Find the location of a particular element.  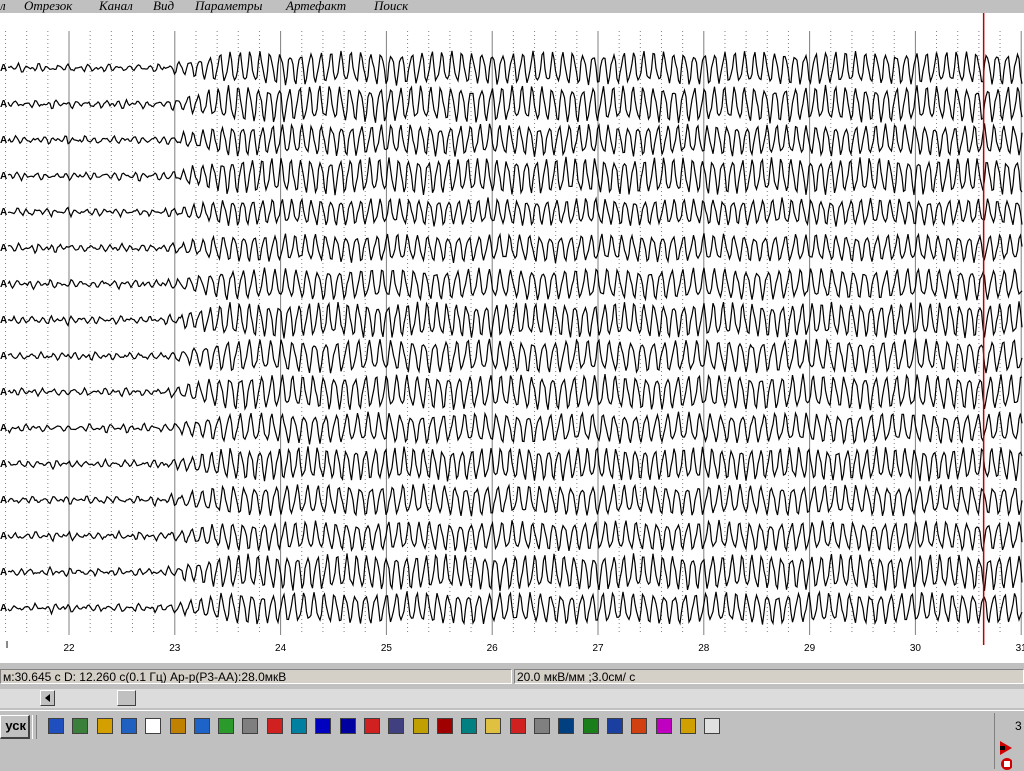

window-icon is located at coordinates (323, 726).